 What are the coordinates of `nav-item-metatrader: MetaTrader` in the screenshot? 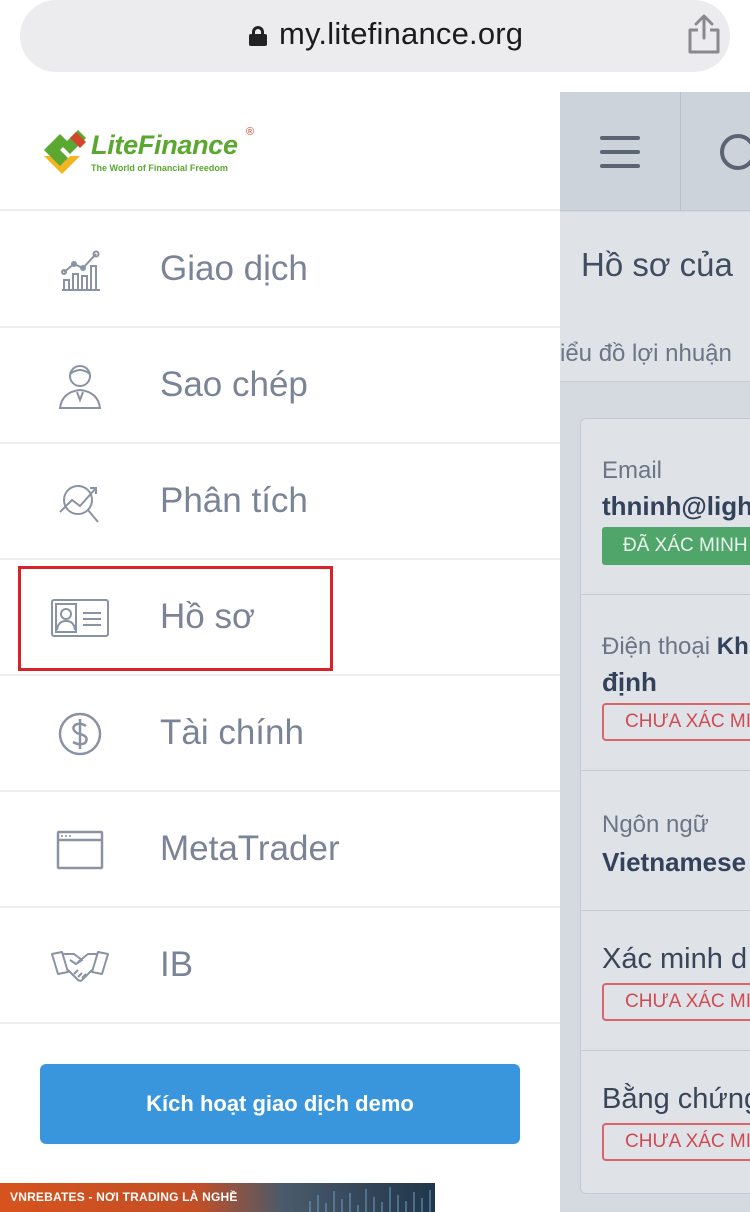 It's located at (280, 850).